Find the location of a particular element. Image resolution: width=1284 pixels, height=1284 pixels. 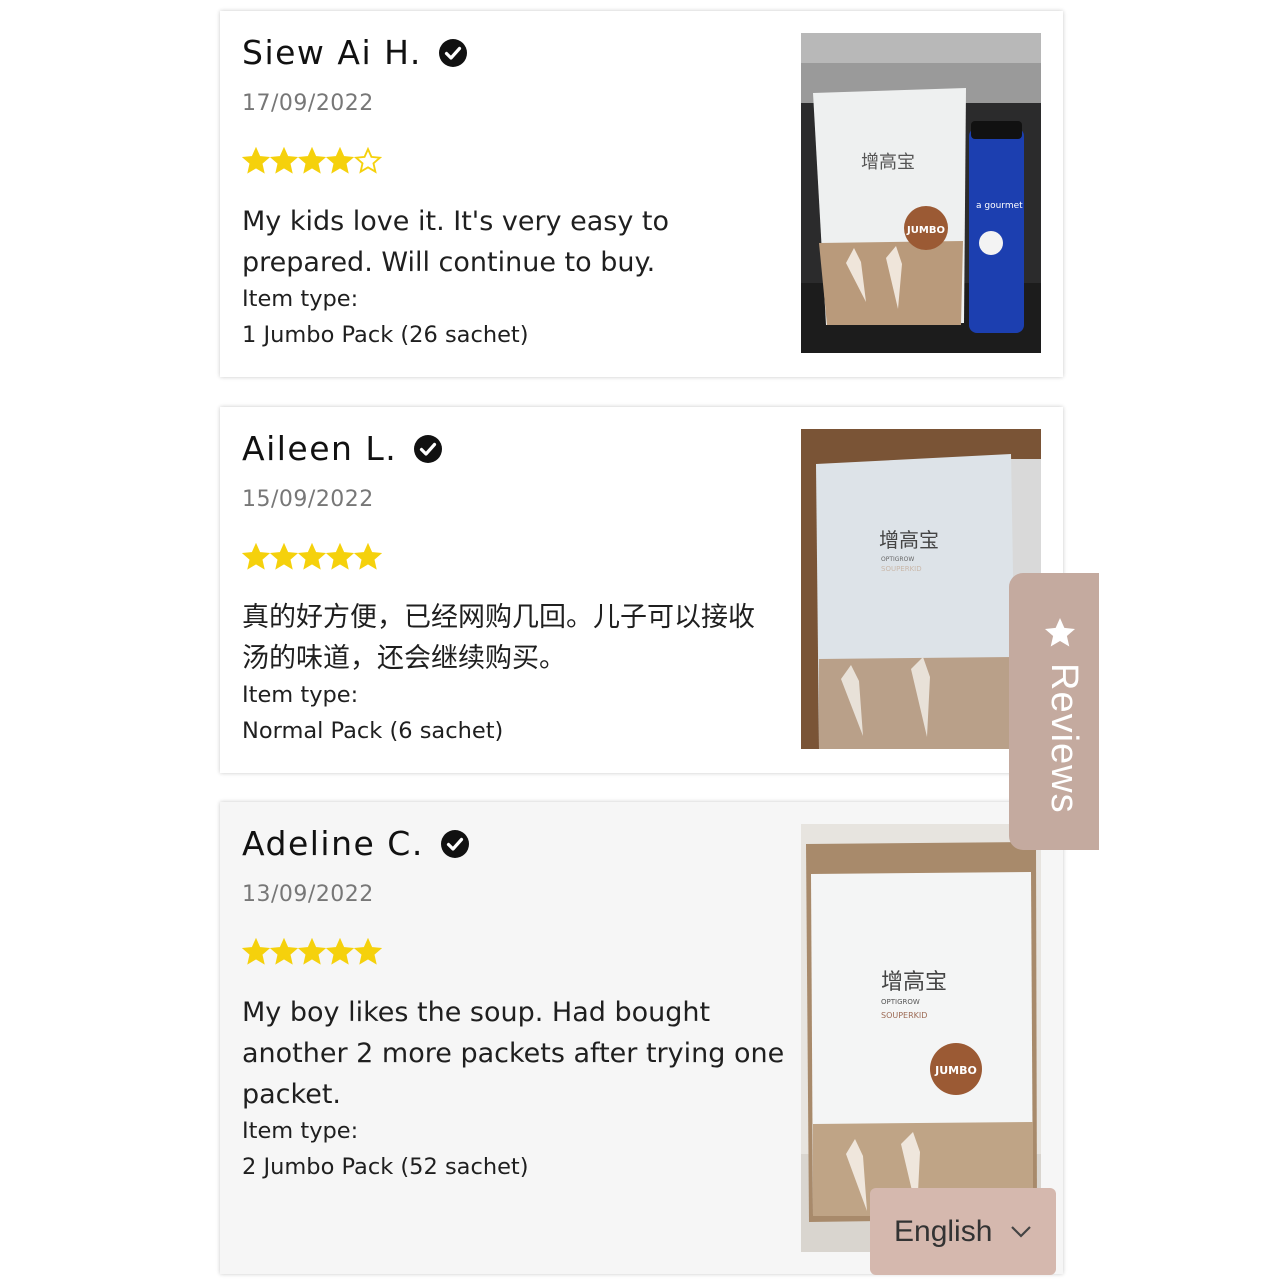

review-photo: 增高宝 OPTIGROW SOUPERKID is located at coordinates (921, 589).